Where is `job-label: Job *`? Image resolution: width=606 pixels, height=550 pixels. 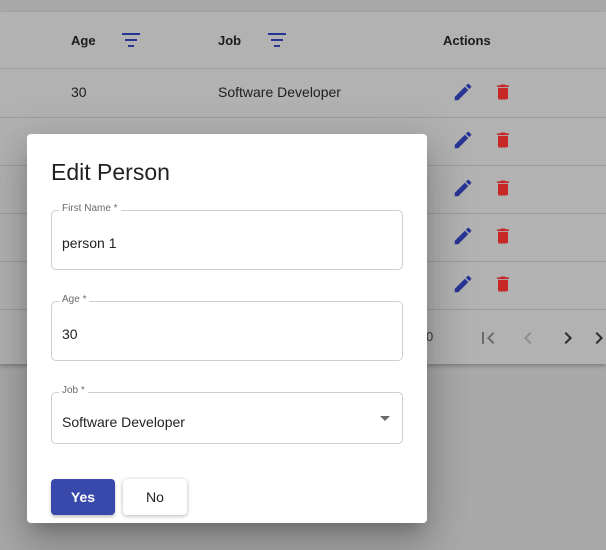
job-label: Job * is located at coordinates (73, 390).